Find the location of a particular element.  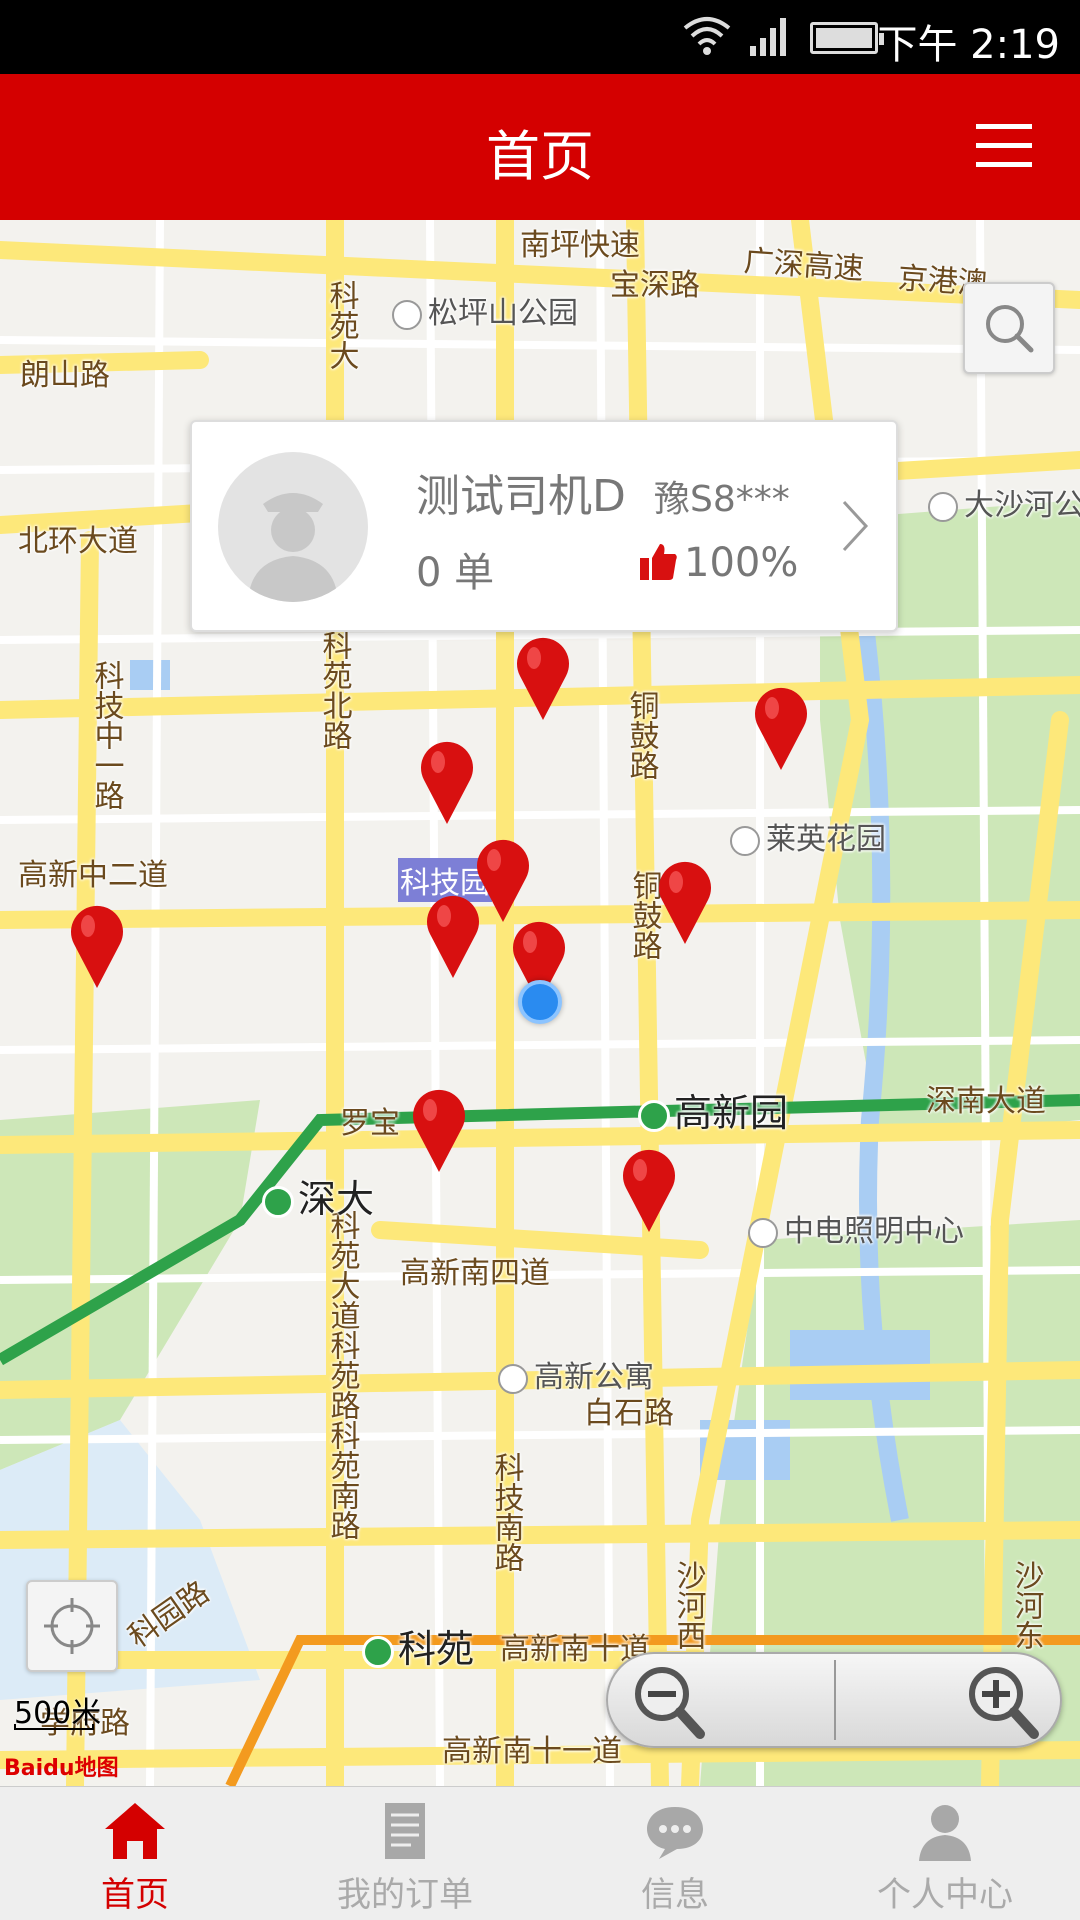

tab-home: 首页 is located at coordinates (135, 1853).